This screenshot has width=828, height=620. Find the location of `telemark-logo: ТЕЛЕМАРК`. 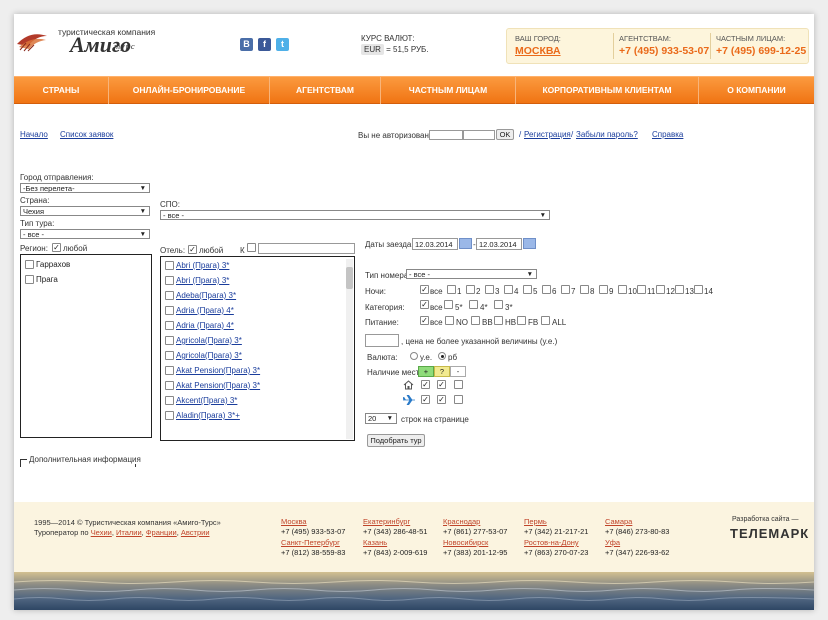

telemark-logo: ТЕЛЕМАРК is located at coordinates (769, 533).